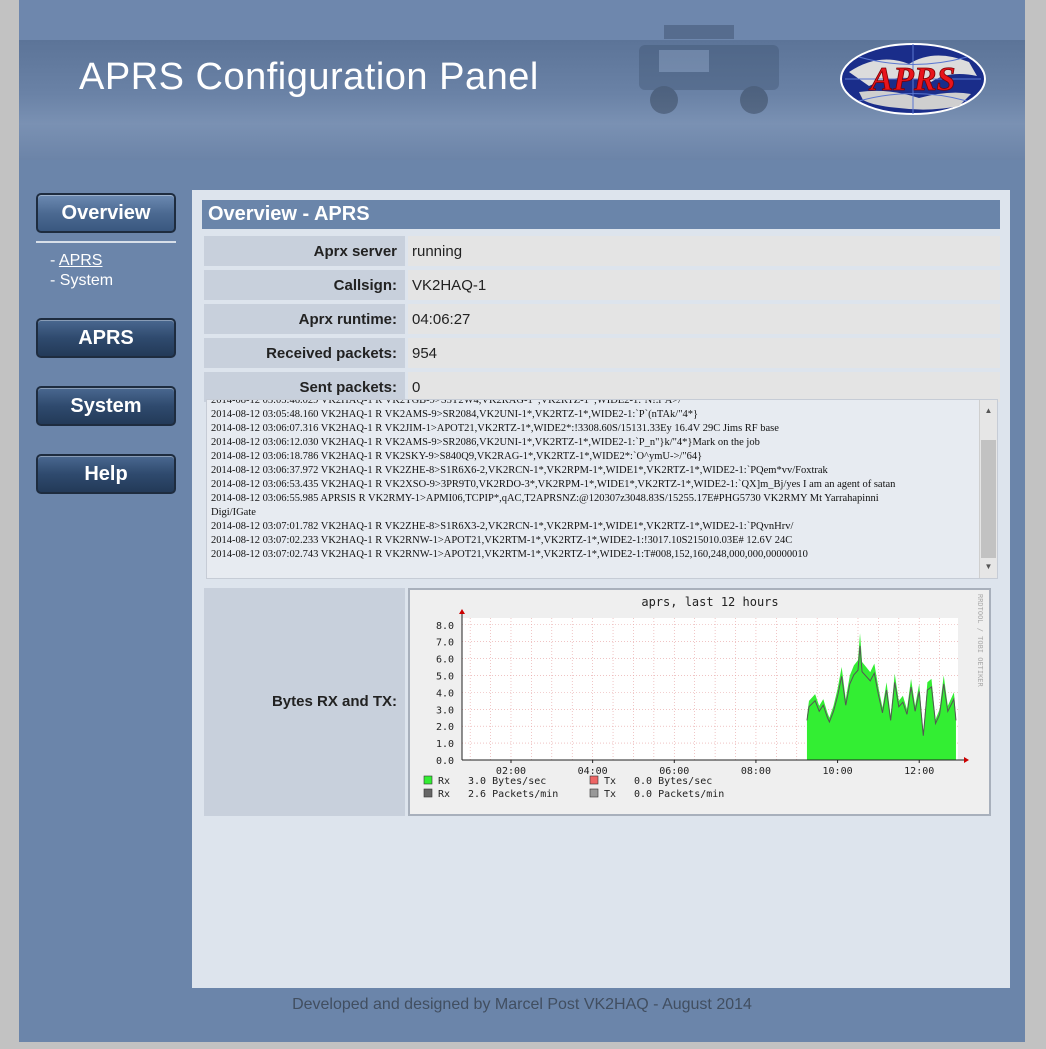 The image size is (1046, 1049). I want to click on header-banner: APRS Configuration Panel APRS, so click(522, 80).